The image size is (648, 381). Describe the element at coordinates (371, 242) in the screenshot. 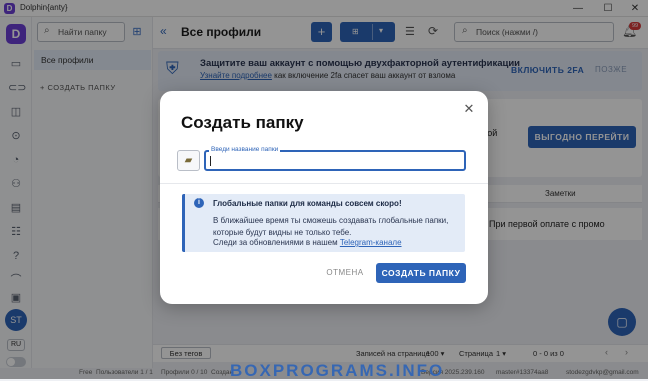

I see `telegram-link: Telegram-канале` at that location.